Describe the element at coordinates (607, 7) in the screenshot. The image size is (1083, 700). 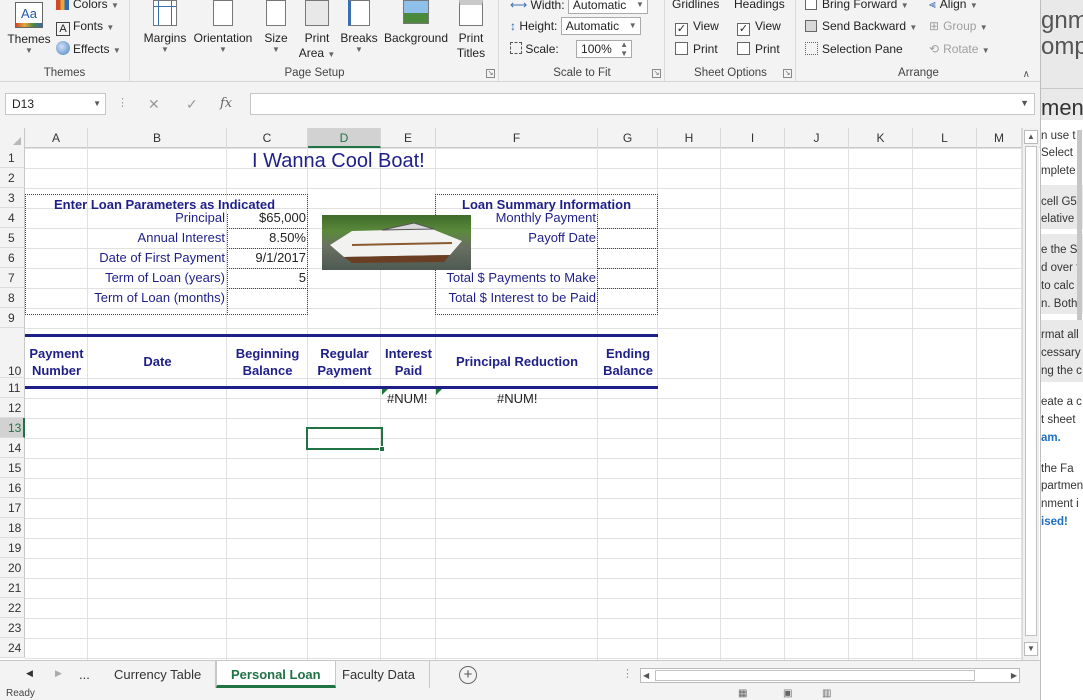
I see `width-select: Automatic ▼` at that location.